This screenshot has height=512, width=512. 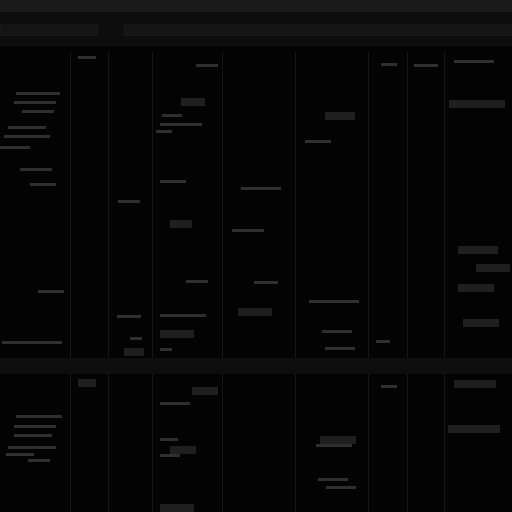 What do you see at coordinates (49, 30) in the screenshot?
I see `toolbar-segment-left` at bounding box center [49, 30].